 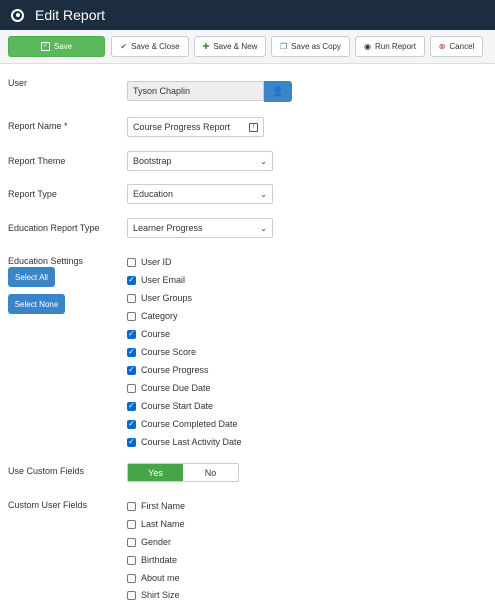 I want to click on checkbox-gender: Gender, so click(x=149, y=542).